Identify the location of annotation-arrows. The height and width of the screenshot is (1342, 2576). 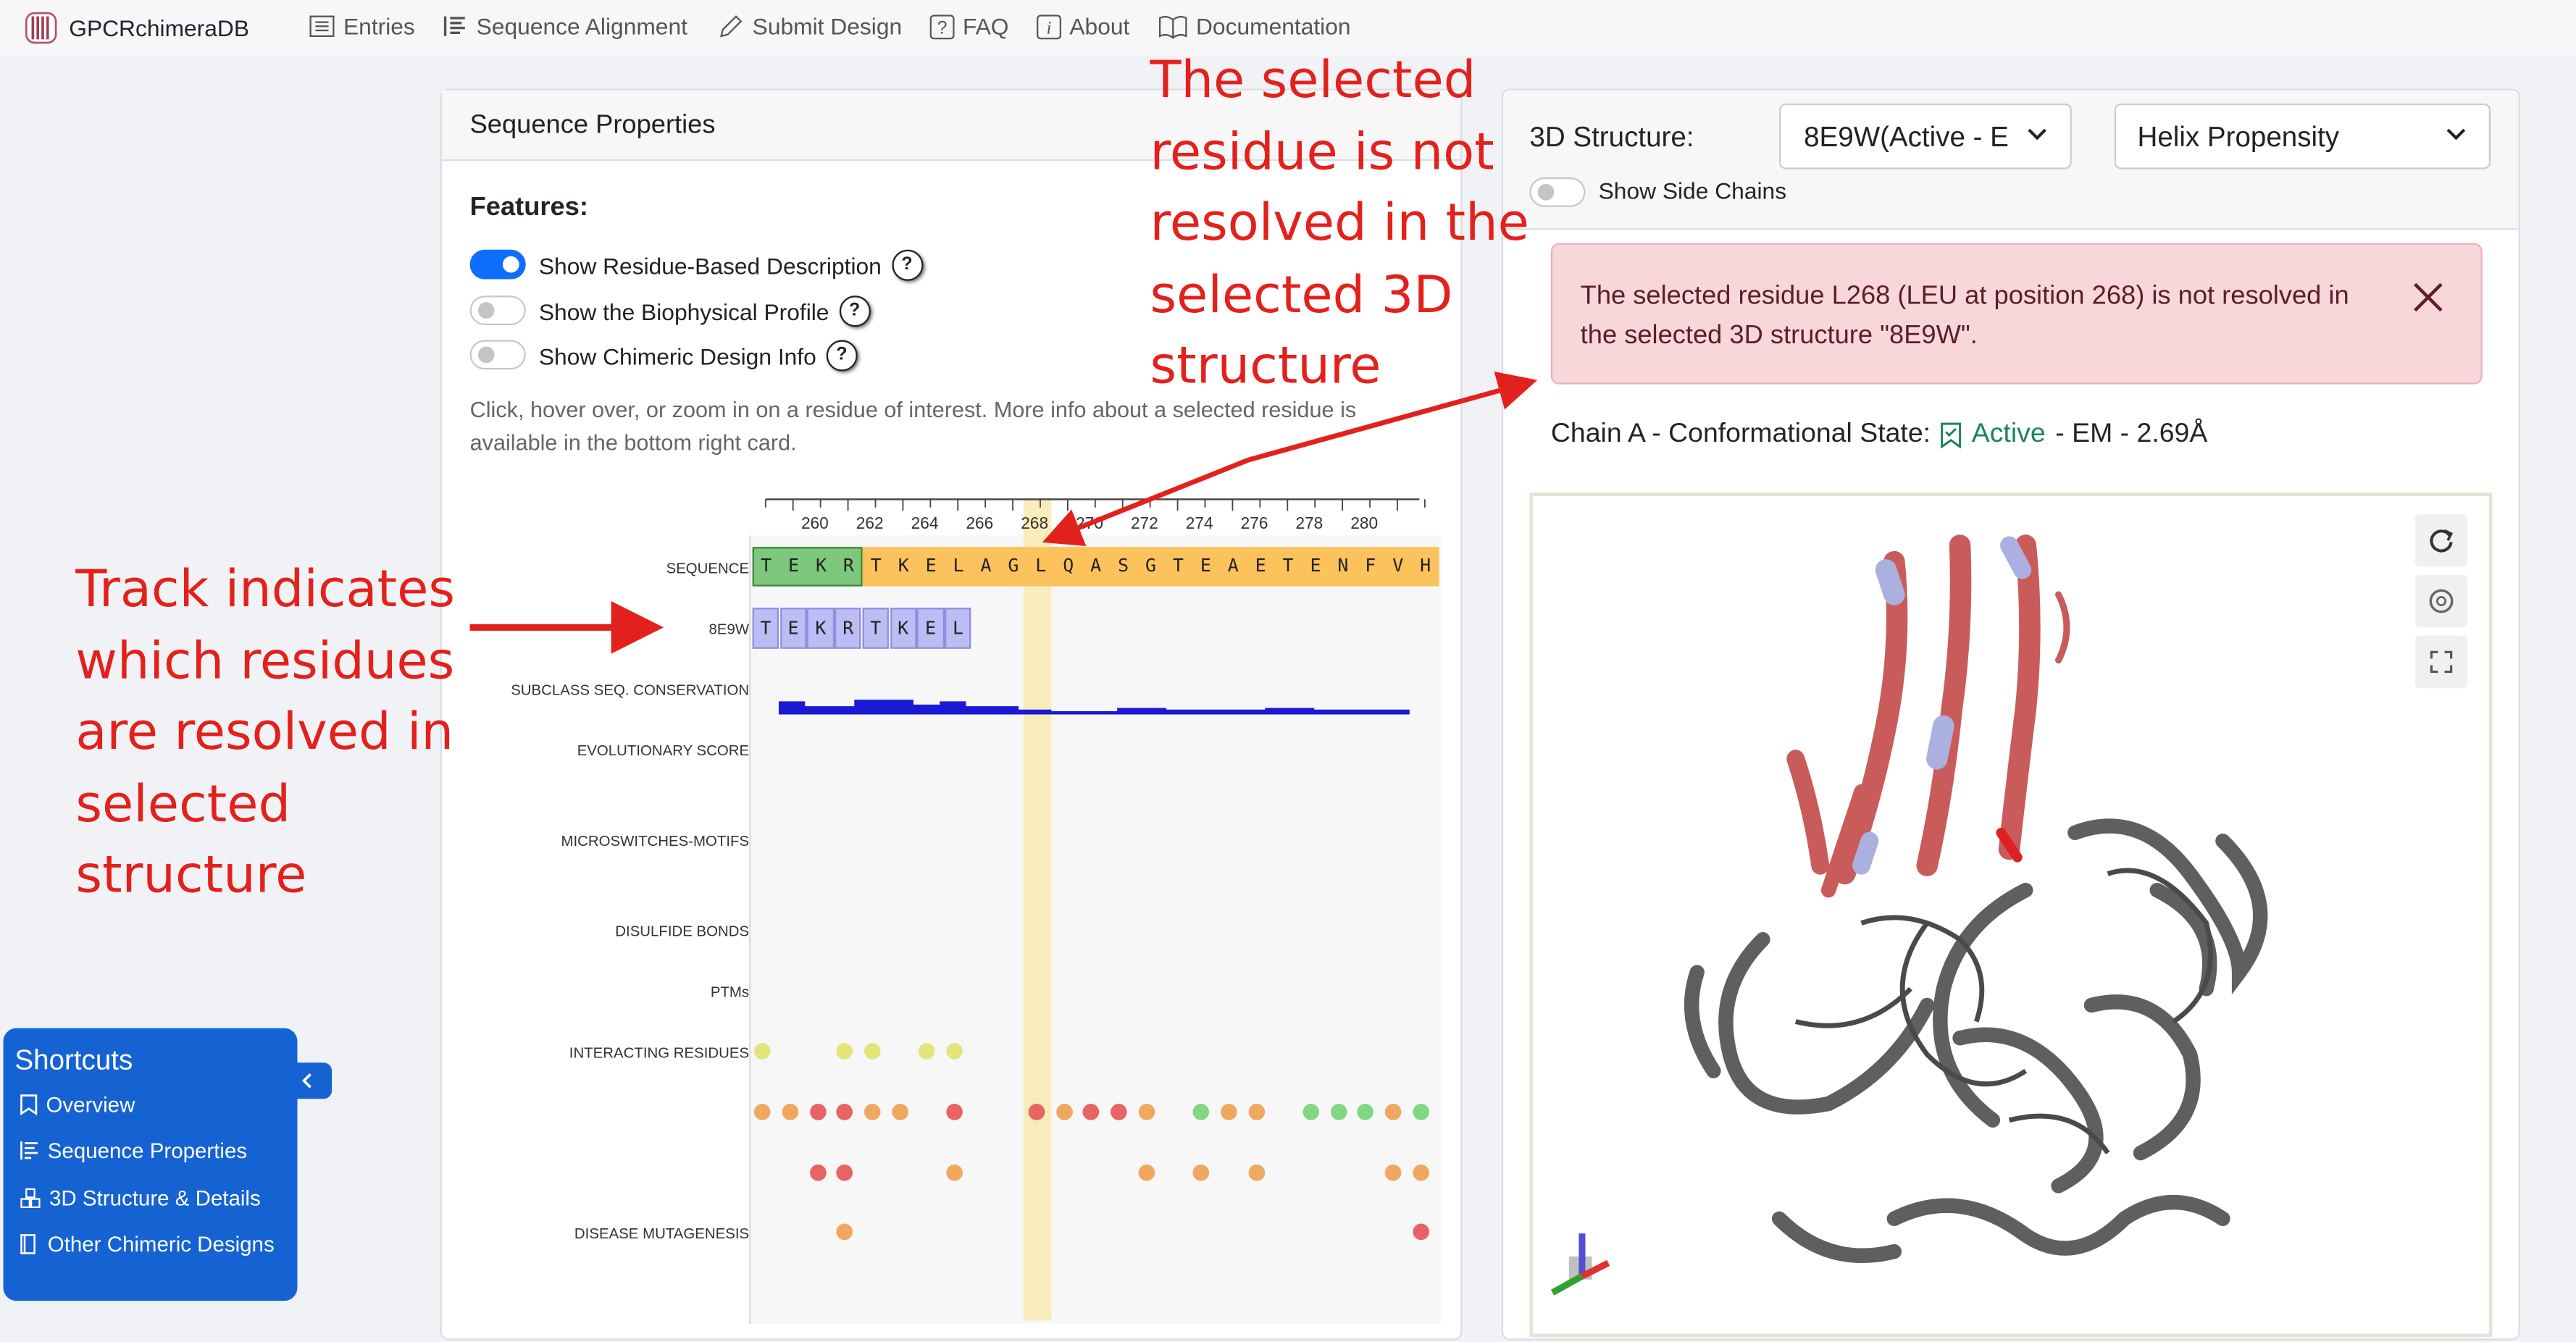
(1003, 513).